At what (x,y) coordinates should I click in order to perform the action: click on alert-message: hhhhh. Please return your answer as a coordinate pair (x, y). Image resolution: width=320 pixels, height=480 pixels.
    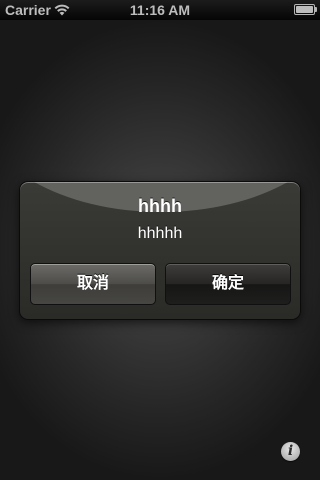
    Looking at the image, I should click on (160, 233).